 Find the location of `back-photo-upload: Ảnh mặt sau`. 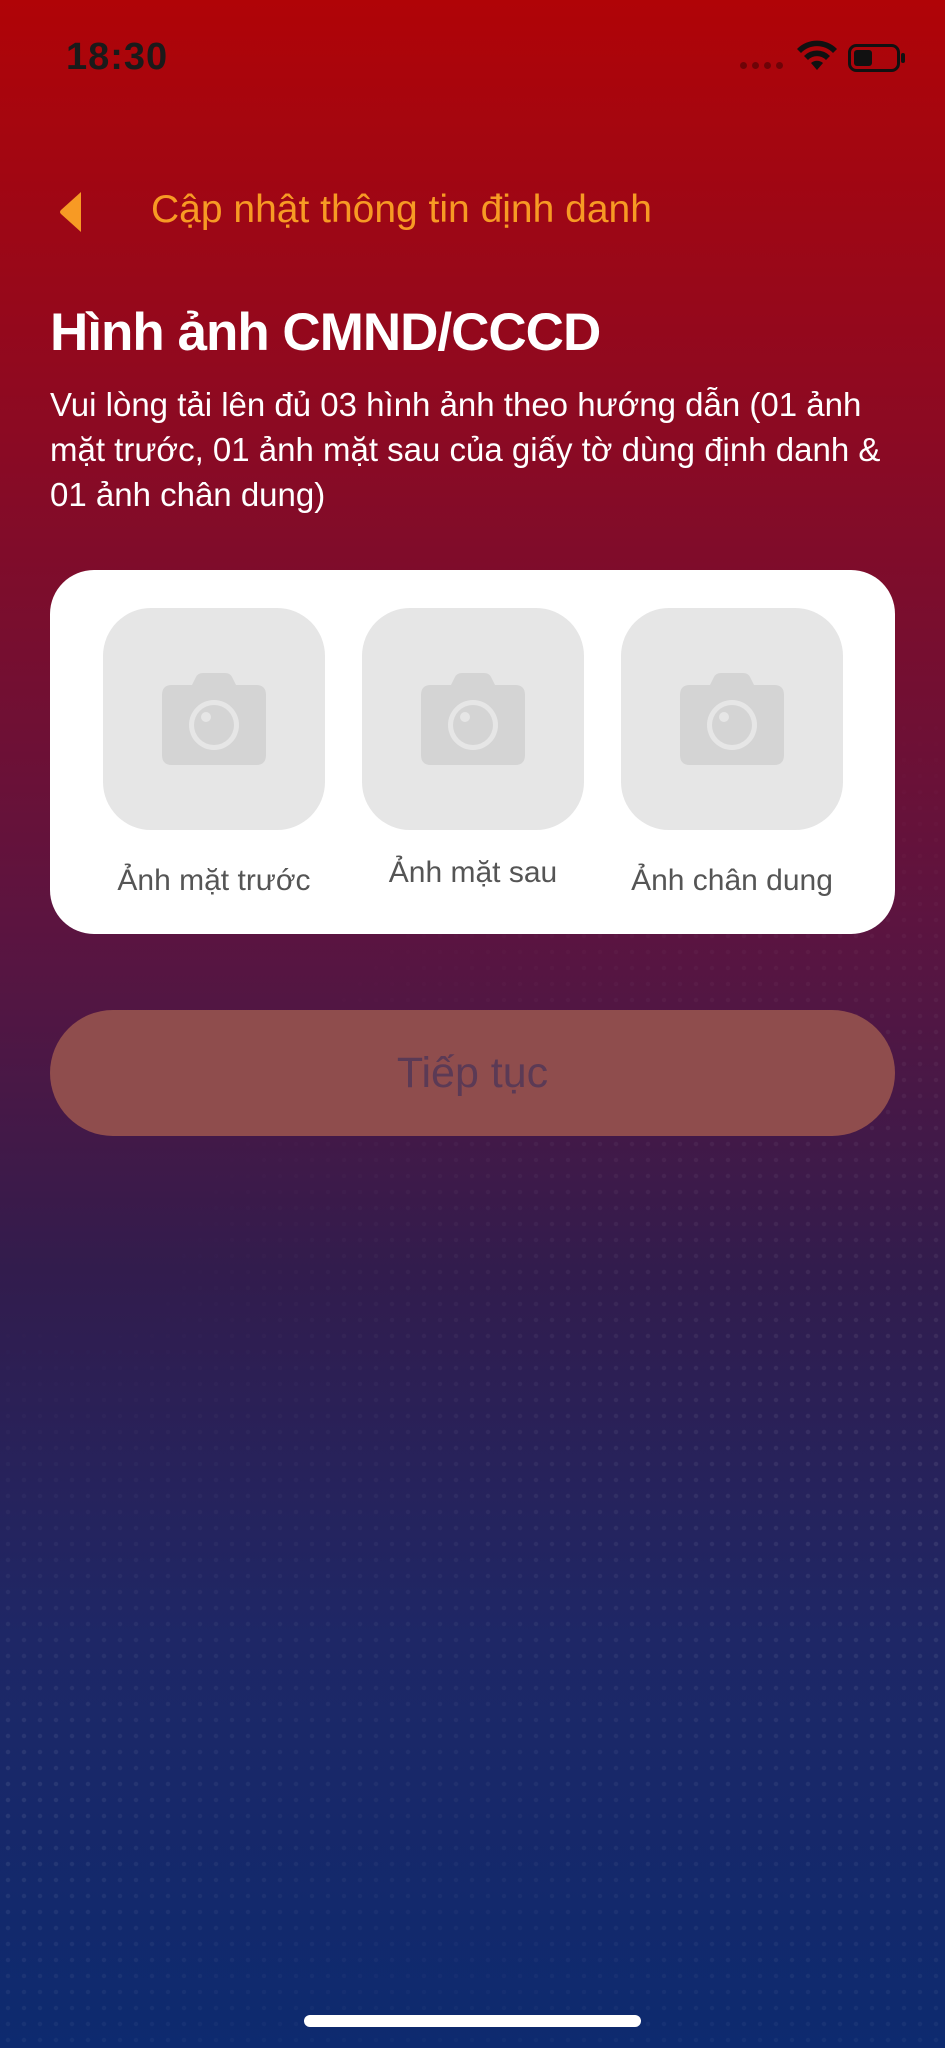

back-photo-upload: Ảnh mặt sau is located at coordinates (473, 749).